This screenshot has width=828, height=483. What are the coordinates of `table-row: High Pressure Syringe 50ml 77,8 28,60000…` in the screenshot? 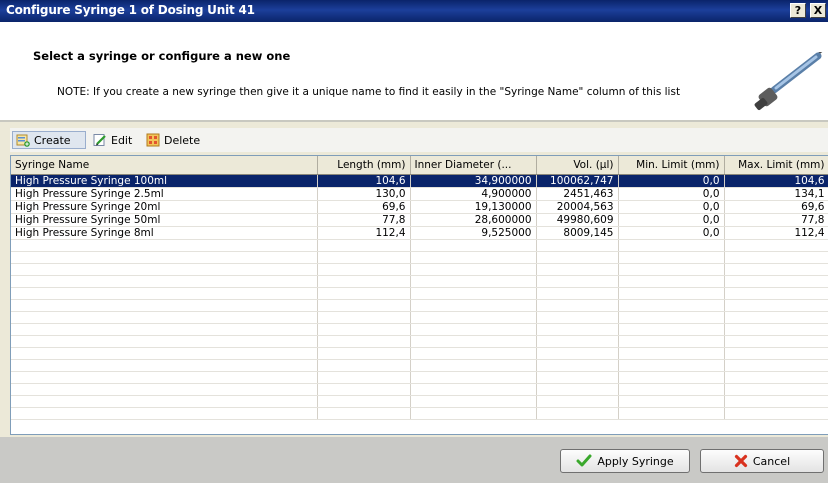 It's located at (419, 220).